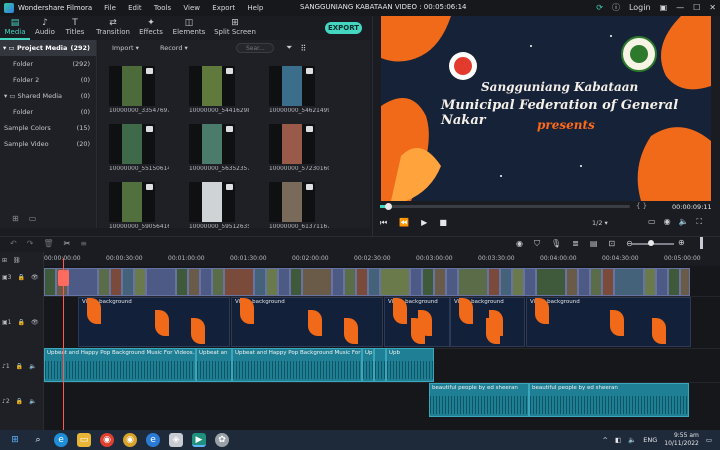 The height and width of the screenshot is (450, 720). Describe the element at coordinates (684, 222) in the screenshot. I see `volume-icon: 🔈` at that location.